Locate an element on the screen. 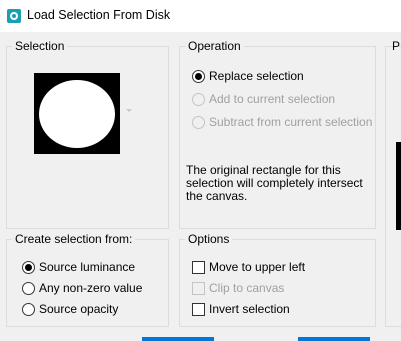  add-to-selection-radio: Add to current selection is located at coordinates (263, 99).